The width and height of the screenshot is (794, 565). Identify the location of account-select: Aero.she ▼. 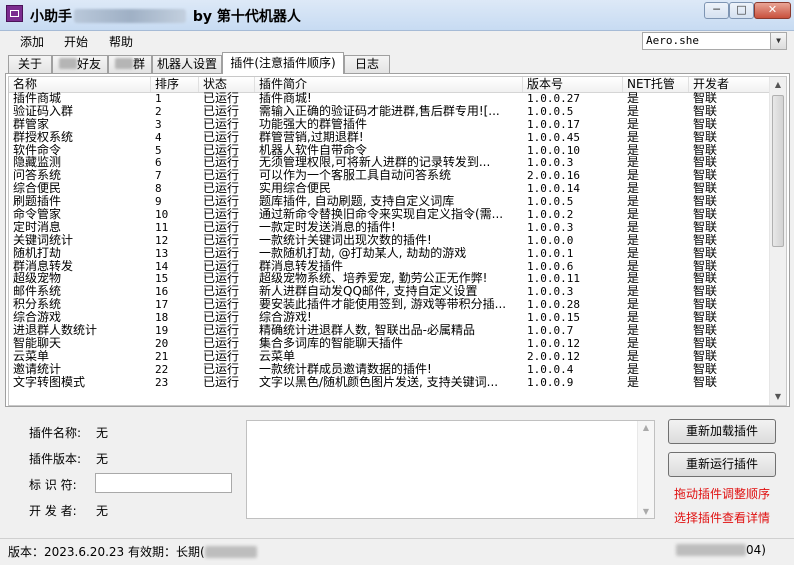
(714, 41).